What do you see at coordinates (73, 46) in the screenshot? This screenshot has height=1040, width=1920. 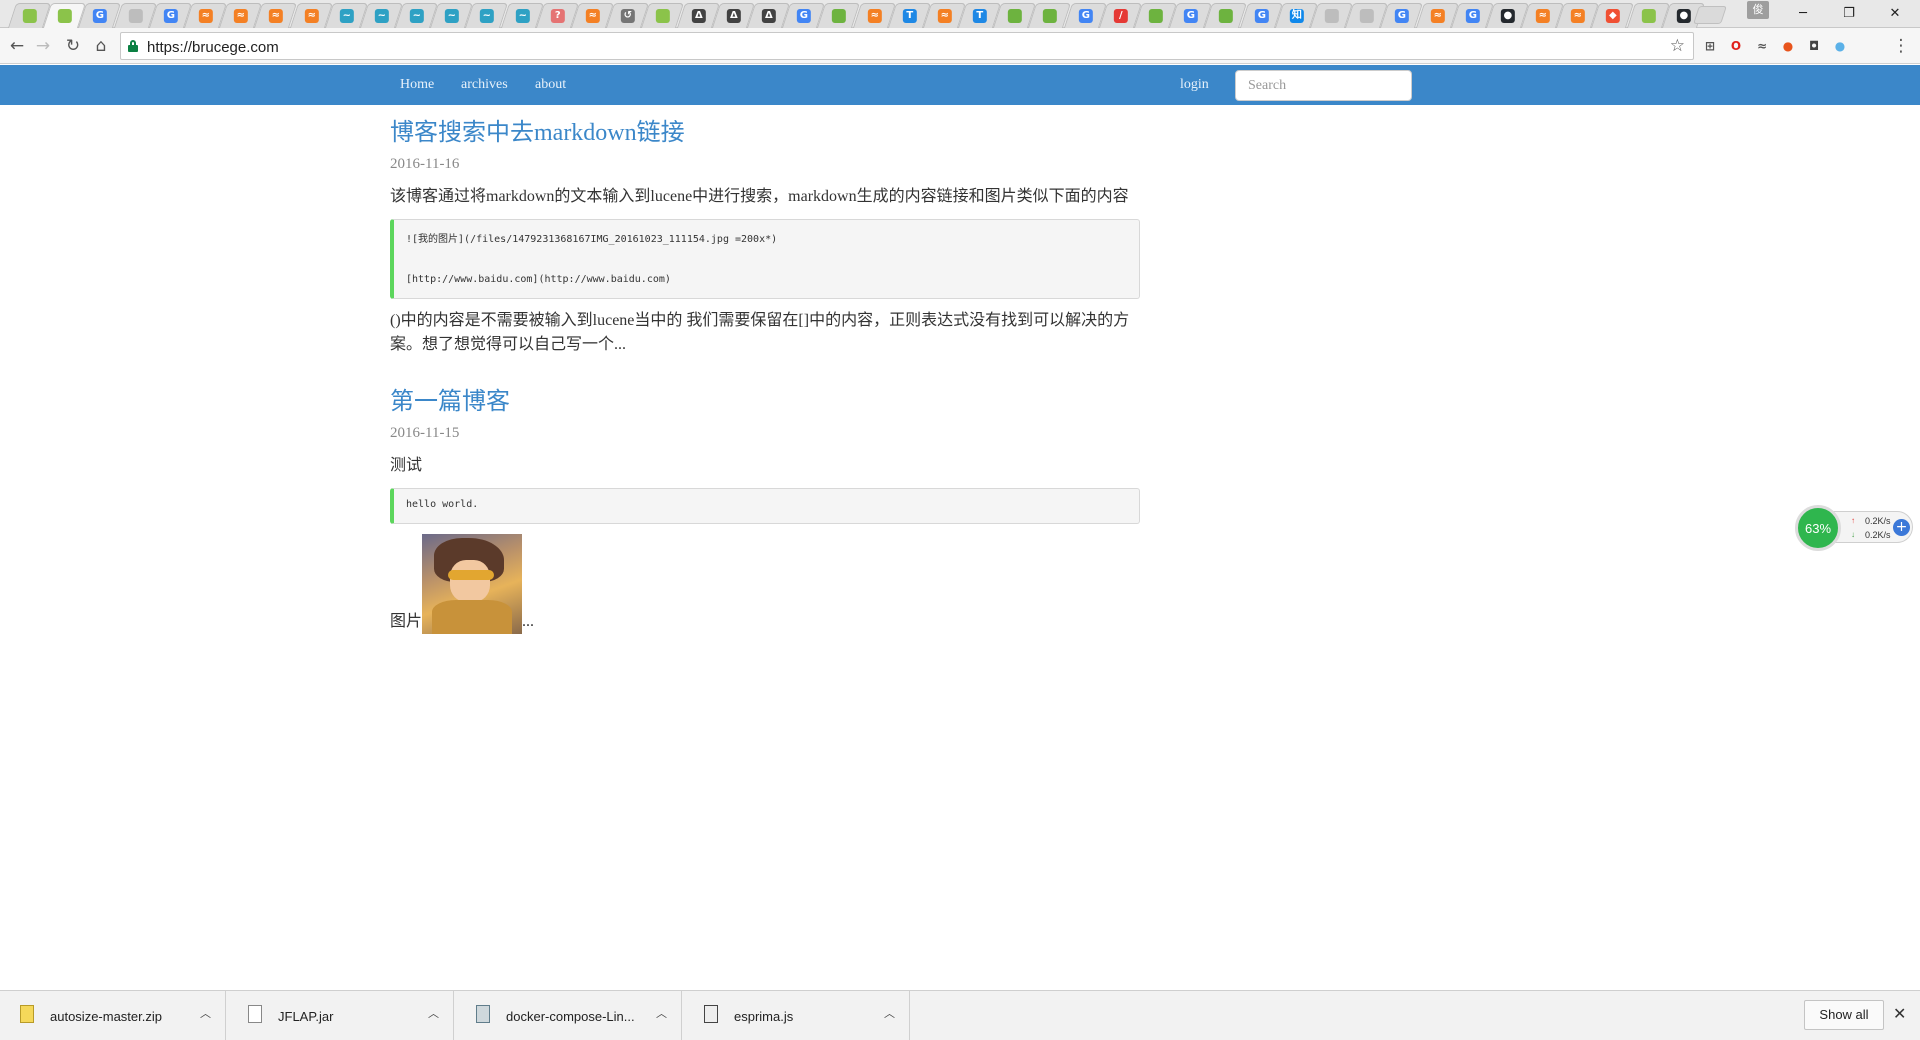 I see `reload-icon: ↻` at bounding box center [73, 46].